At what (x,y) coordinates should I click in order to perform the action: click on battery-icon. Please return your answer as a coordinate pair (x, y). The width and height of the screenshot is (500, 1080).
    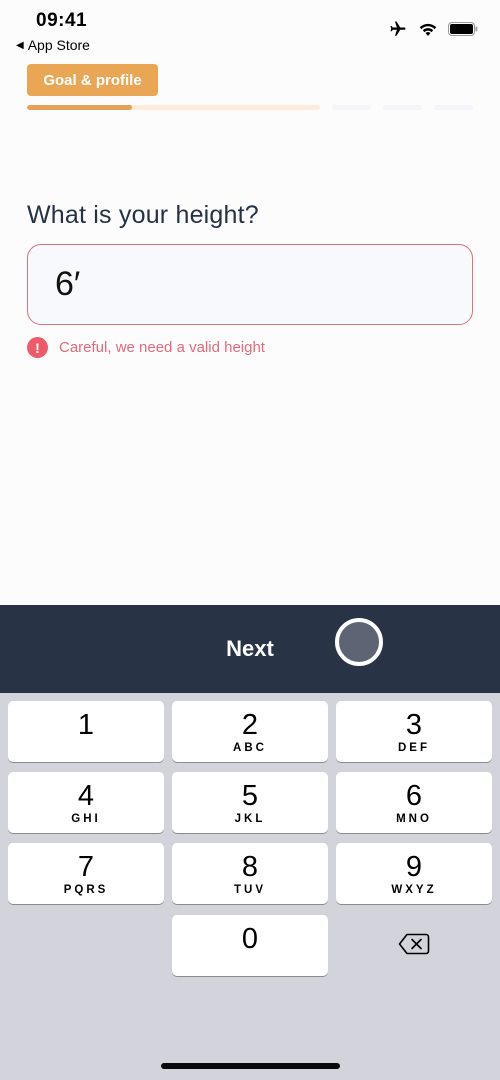
    Looking at the image, I should click on (463, 29).